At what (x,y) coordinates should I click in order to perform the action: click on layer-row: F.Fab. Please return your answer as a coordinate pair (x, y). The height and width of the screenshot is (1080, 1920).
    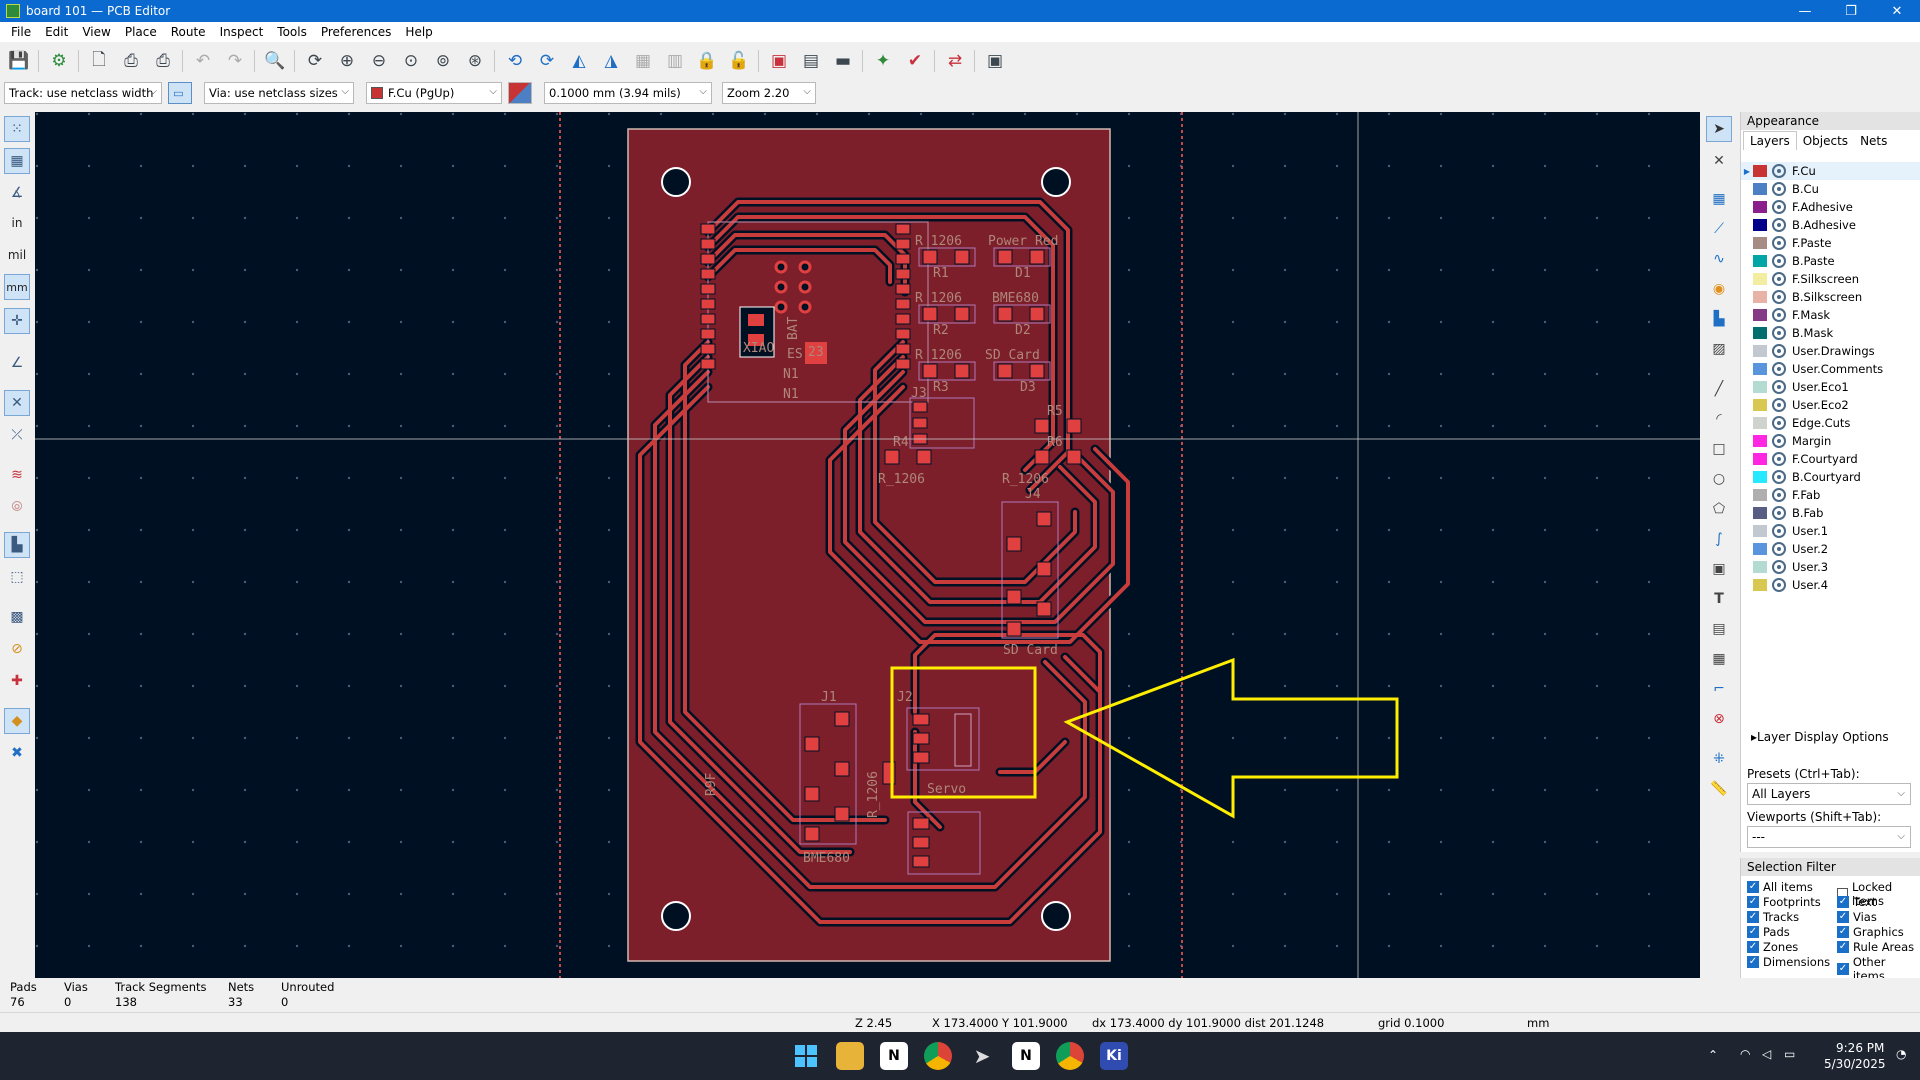
    Looking at the image, I should click on (1830, 495).